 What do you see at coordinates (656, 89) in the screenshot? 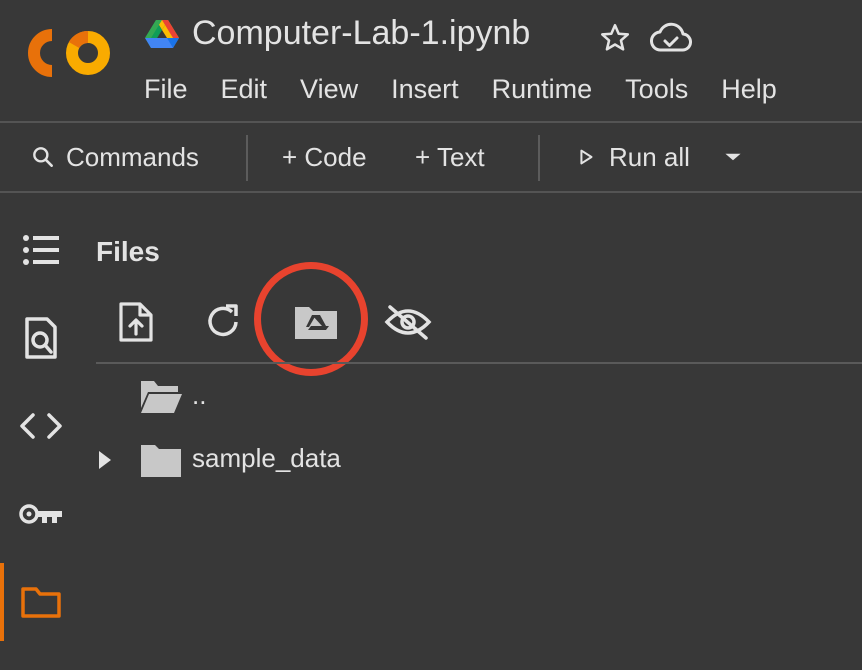
I see `menu-tools: Tools` at bounding box center [656, 89].